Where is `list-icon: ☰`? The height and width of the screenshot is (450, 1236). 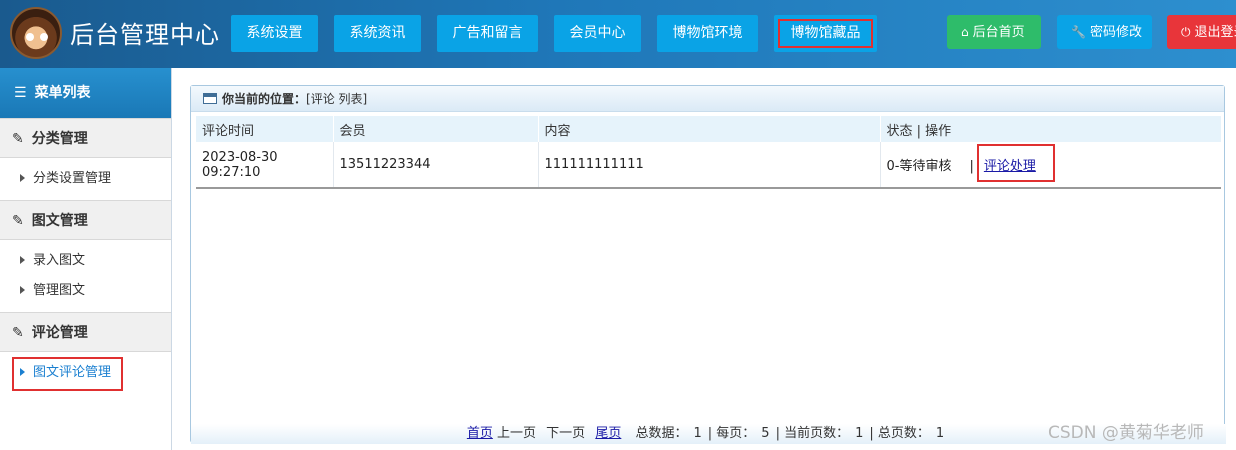
list-icon: ☰ is located at coordinates (20, 93).